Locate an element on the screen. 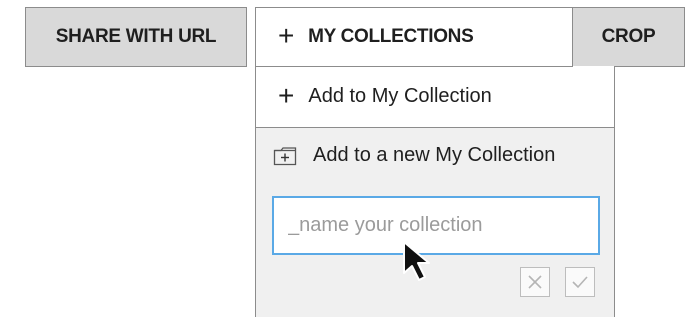 This screenshot has width=698, height=317. close-icon is located at coordinates (535, 282).